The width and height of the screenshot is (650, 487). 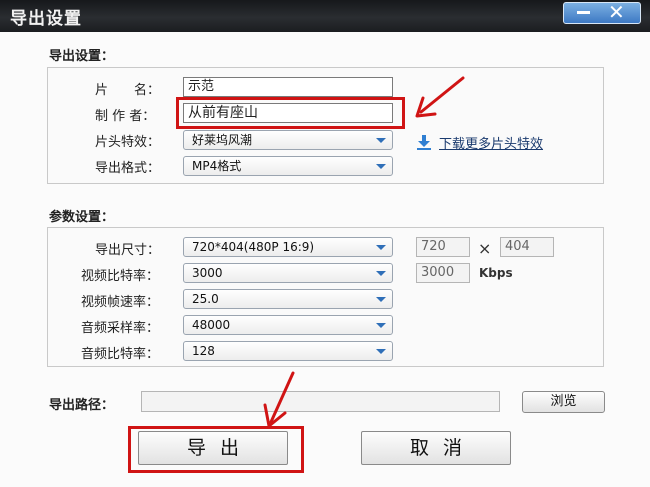 What do you see at coordinates (222, 140) in the screenshot?
I see `intro-effect-value: 好莱坞风潮` at bounding box center [222, 140].